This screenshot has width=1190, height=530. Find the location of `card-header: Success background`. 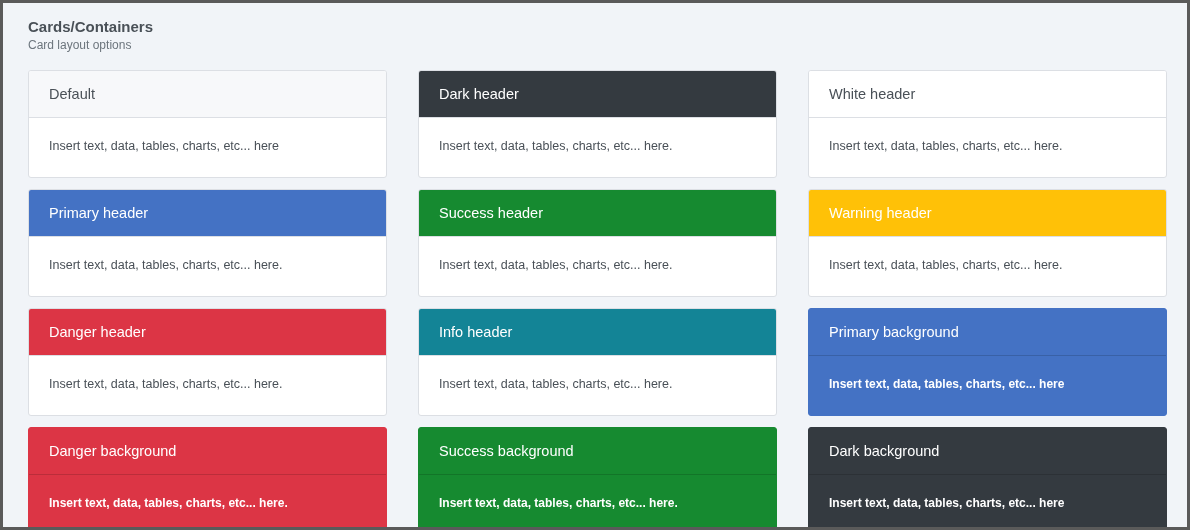

card-header: Success background is located at coordinates (597, 451).